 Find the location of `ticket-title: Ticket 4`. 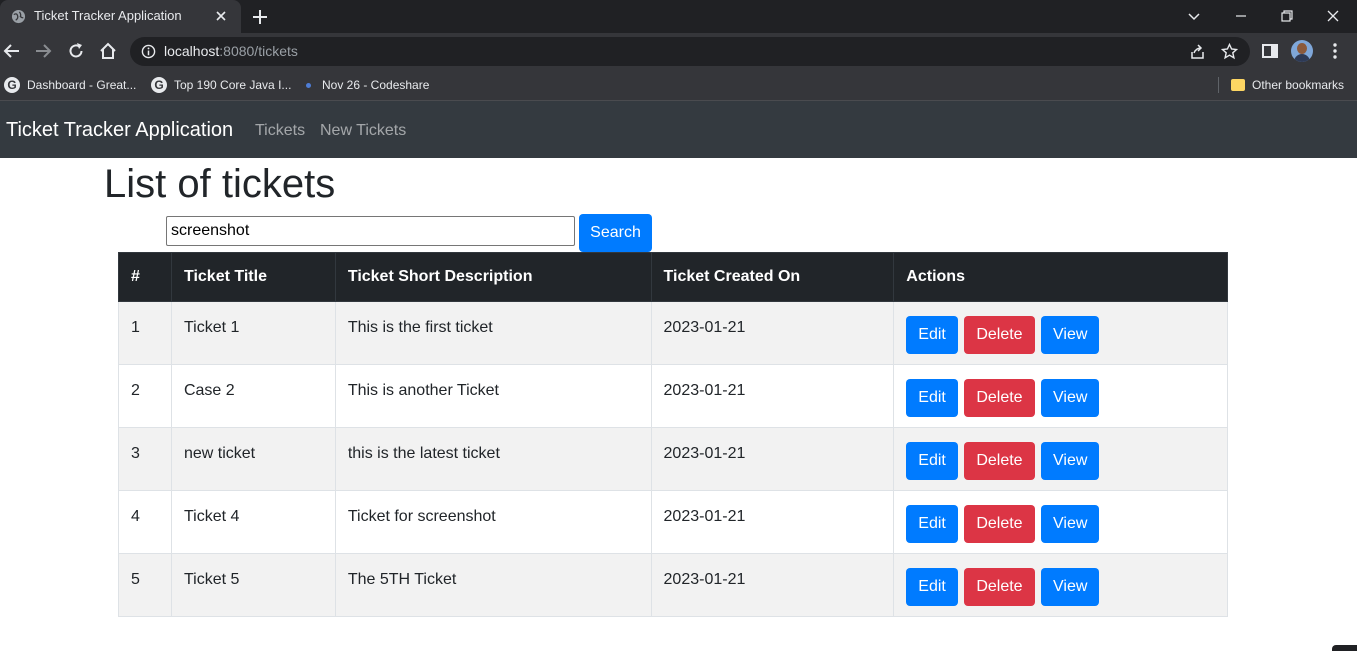

ticket-title: Ticket 4 is located at coordinates (253, 522).